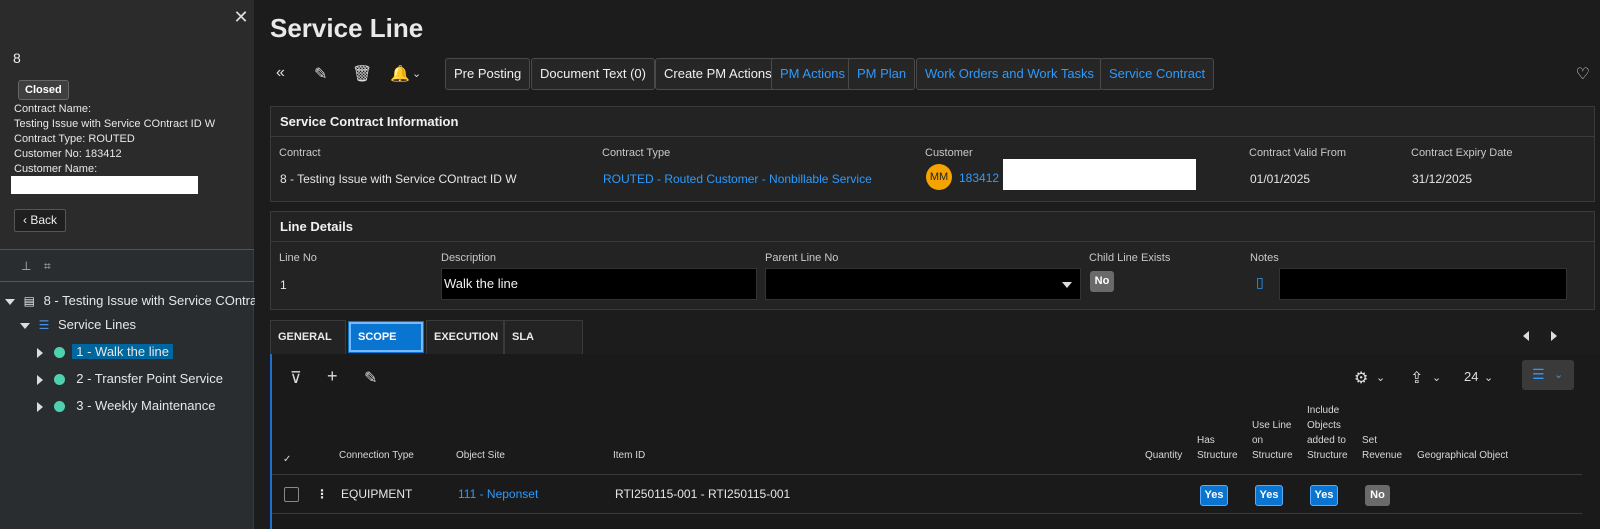  What do you see at coordinates (241, 17) in the screenshot?
I see `close-icon: ✕` at bounding box center [241, 17].